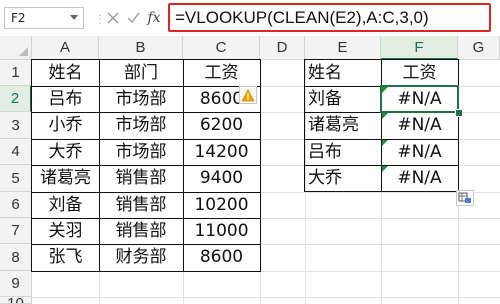 This screenshot has height=304, width=500. What do you see at coordinates (221, 48) in the screenshot?
I see `column-header-c: C` at bounding box center [221, 48].